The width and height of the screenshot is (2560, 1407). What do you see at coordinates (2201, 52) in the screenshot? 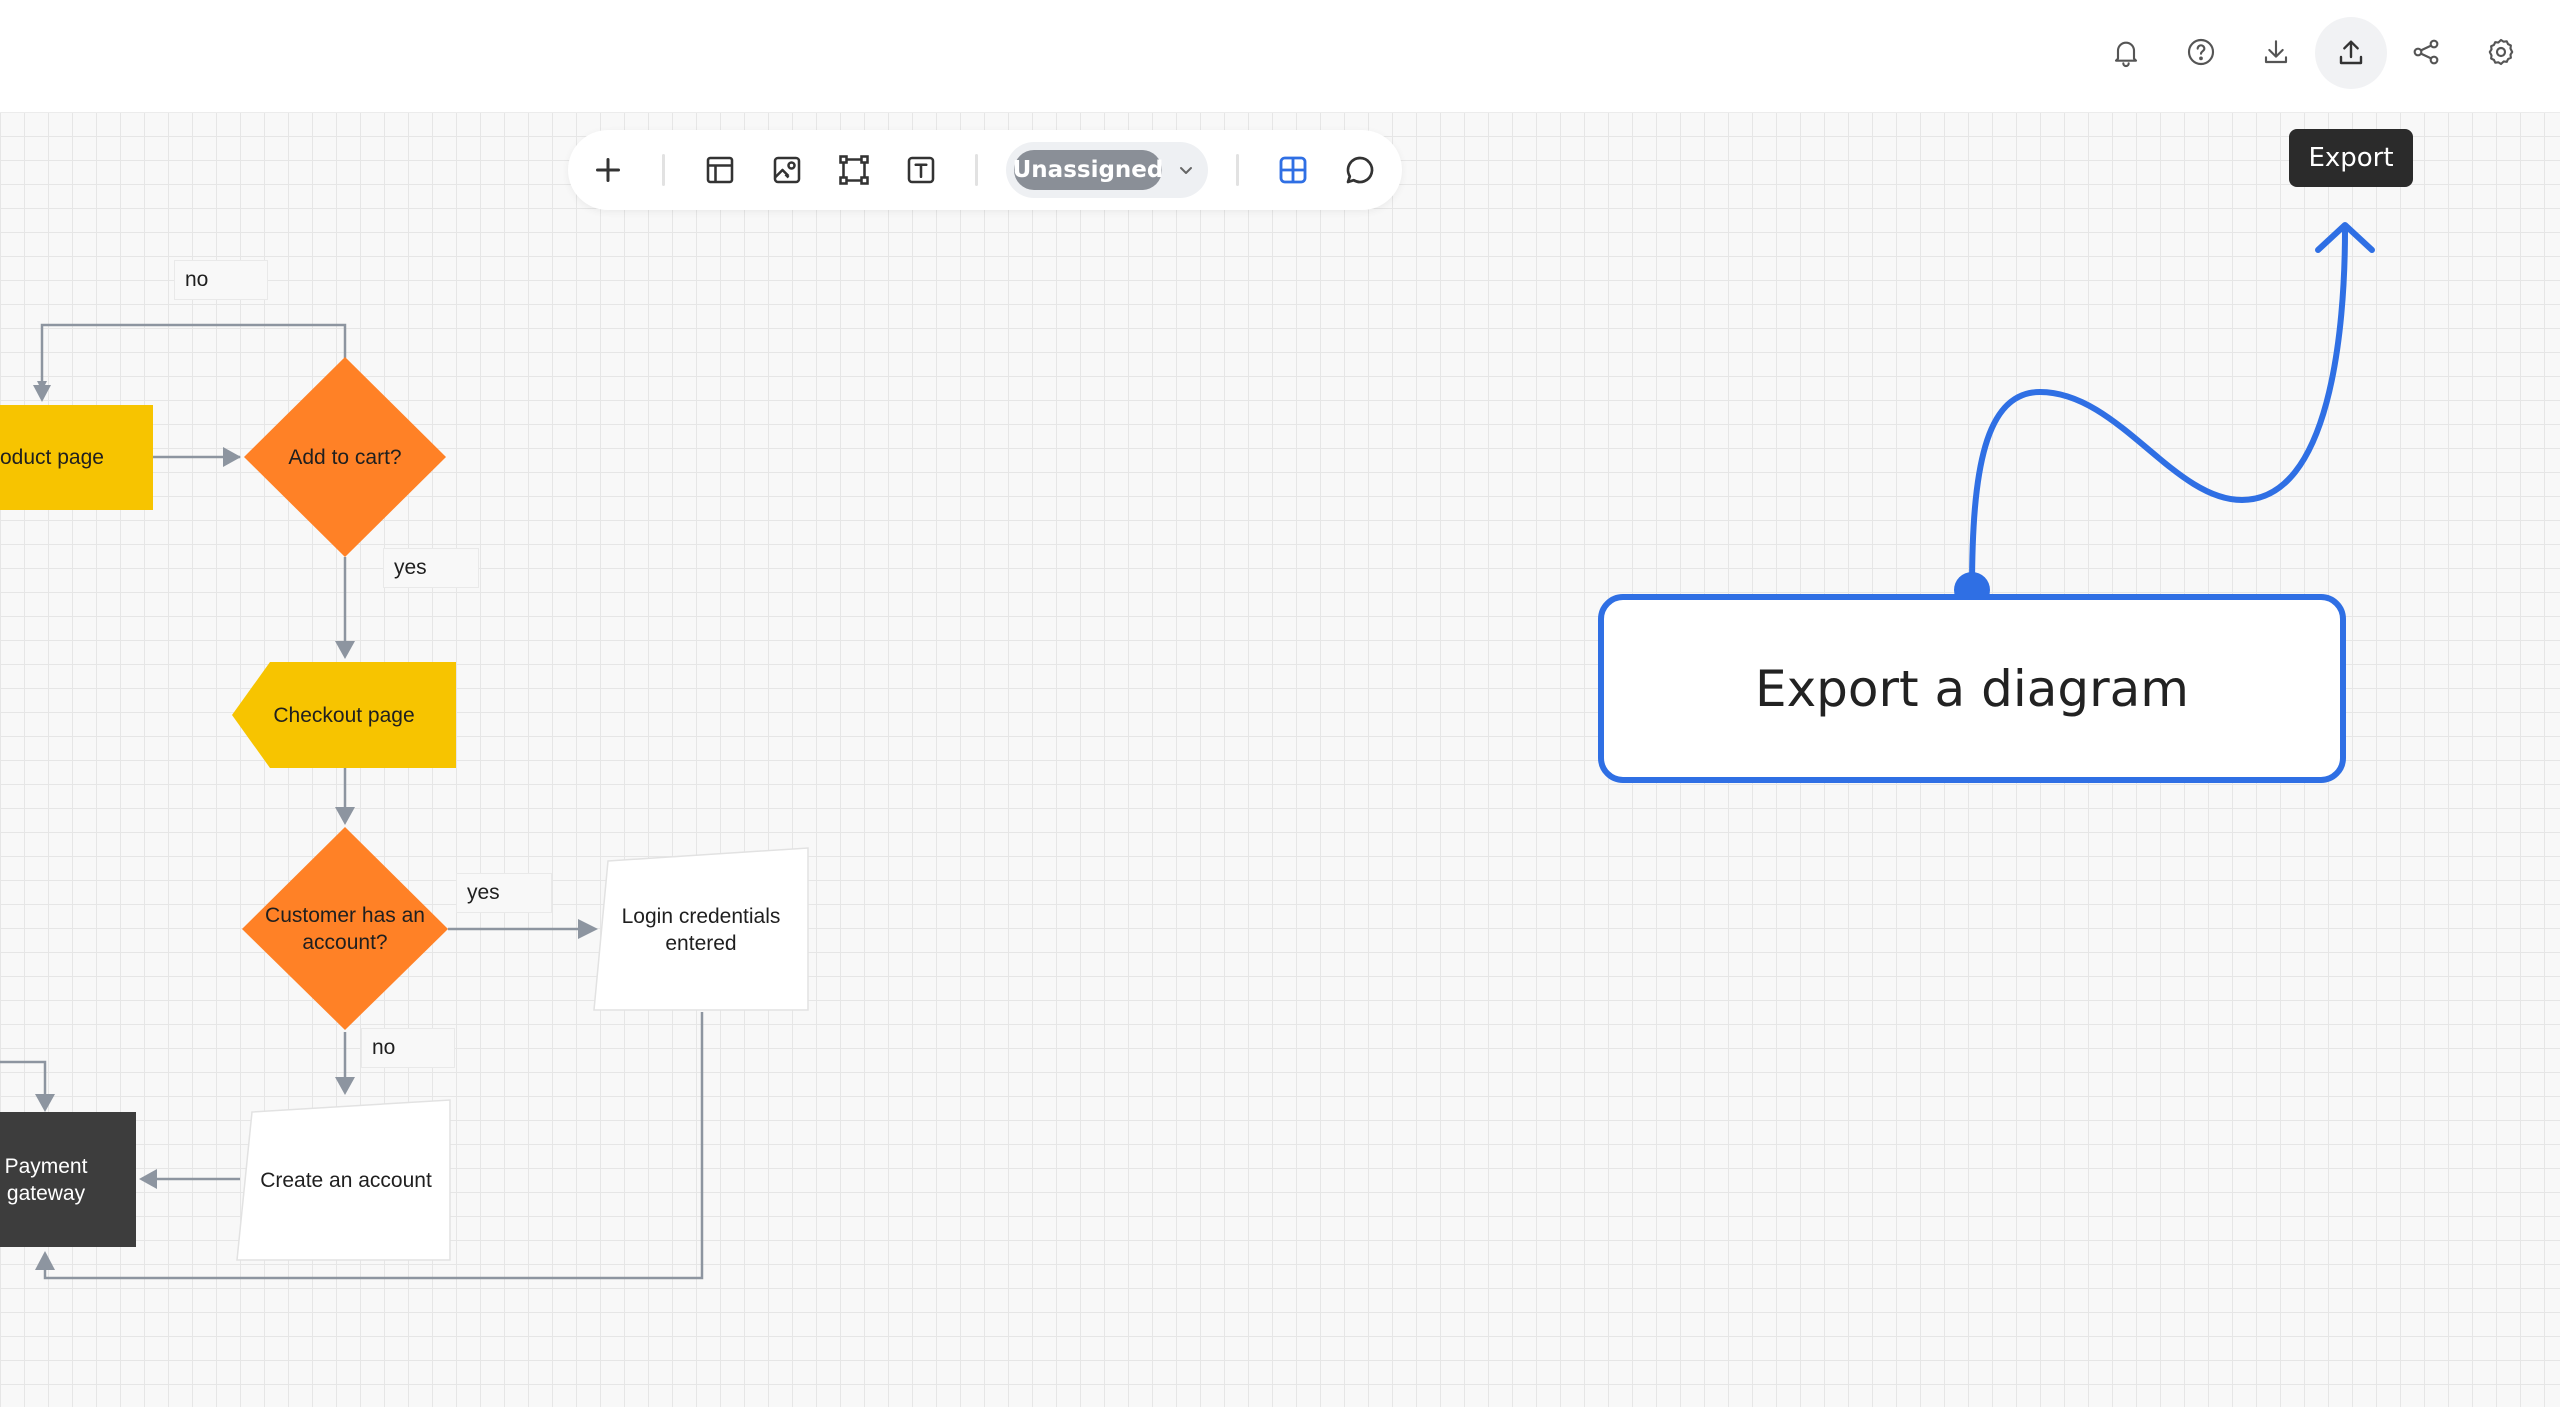
I see `help-icon` at bounding box center [2201, 52].